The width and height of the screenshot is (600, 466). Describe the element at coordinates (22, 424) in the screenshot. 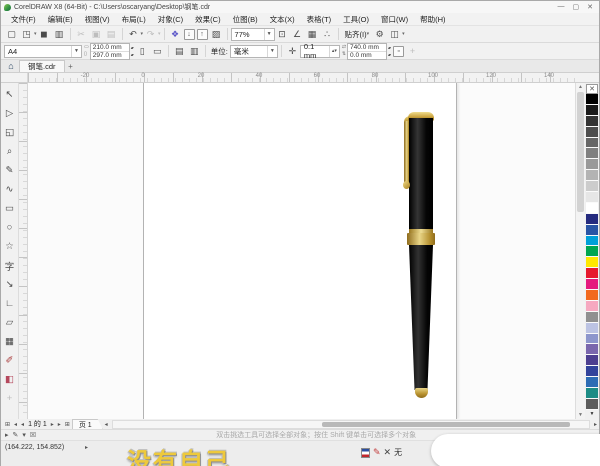

I see `previous-page-icon: ◂` at that location.